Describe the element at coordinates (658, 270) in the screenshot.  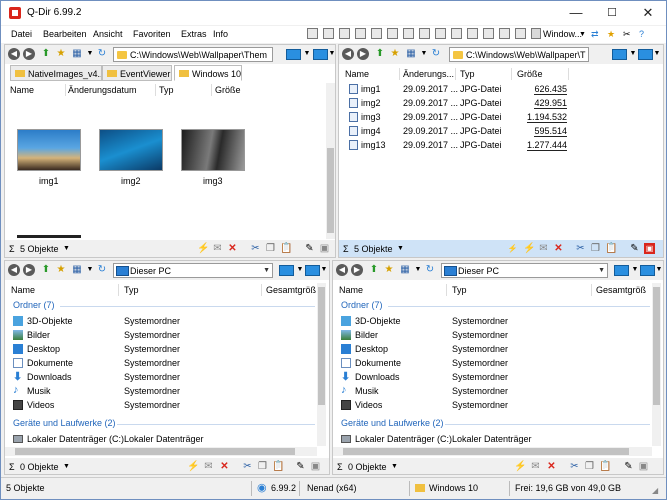
I see `monitor-alt-chevron-down-icon: ▼` at that location.